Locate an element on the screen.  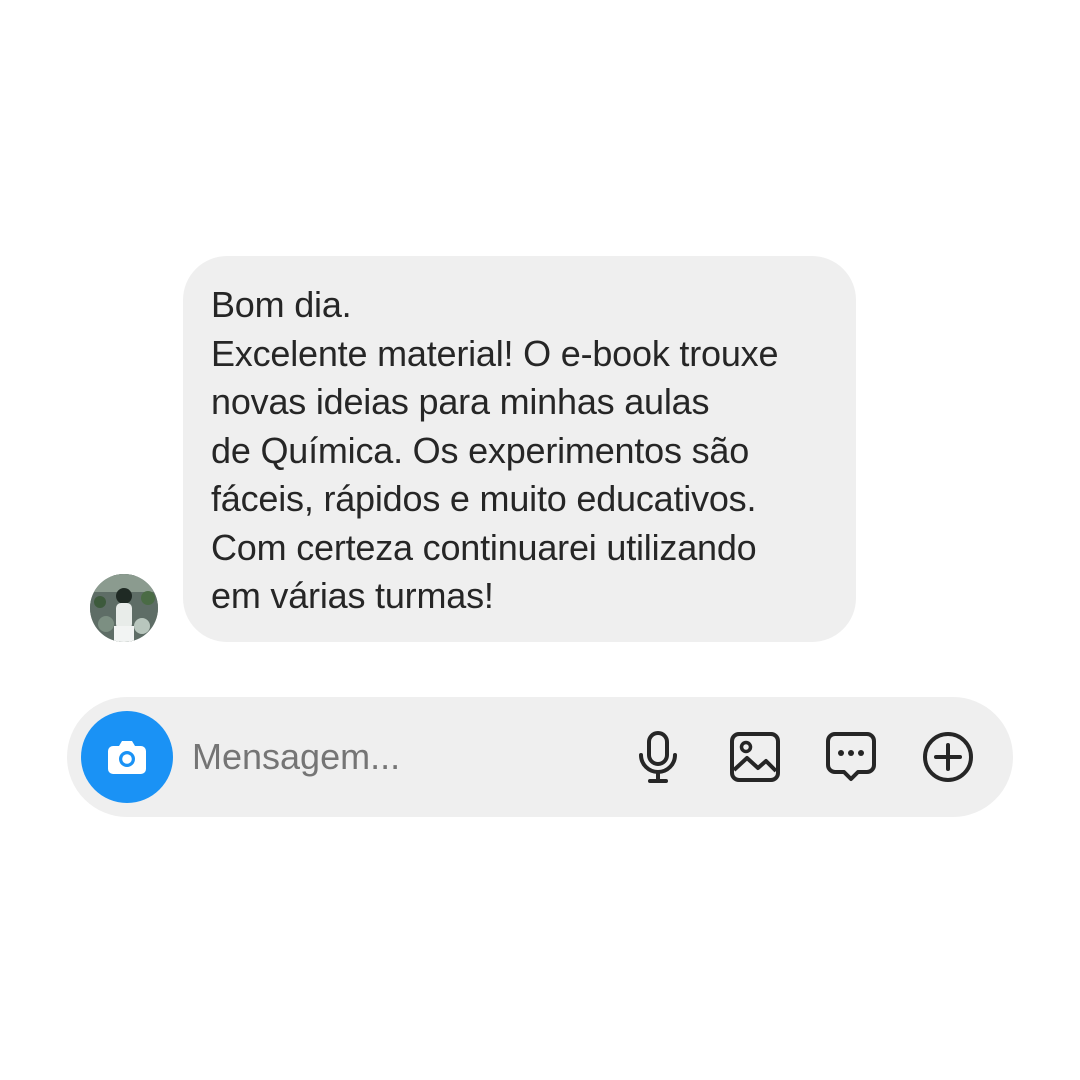
plus-icon is located at coordinates (948, 757).